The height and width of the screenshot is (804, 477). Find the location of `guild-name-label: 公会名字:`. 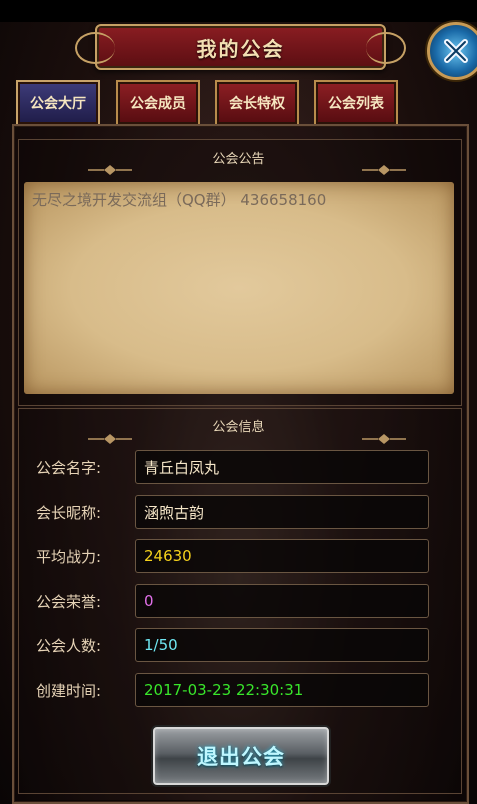

guild-name-label: 公会名字: is located at coordinates (69, 468).